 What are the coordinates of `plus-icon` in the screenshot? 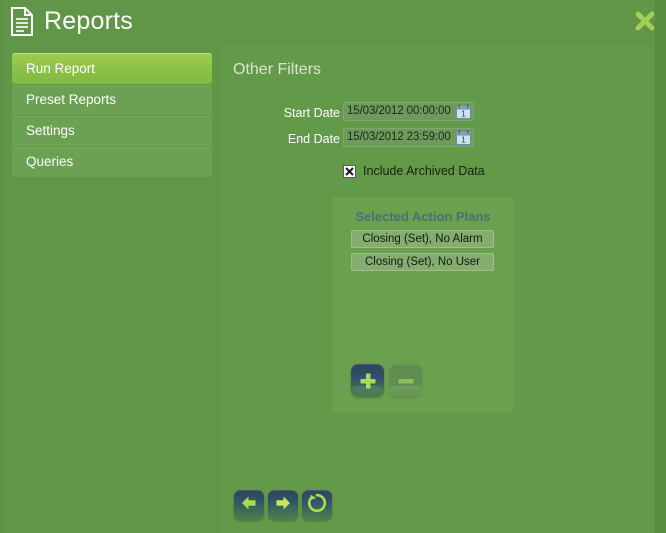 It's located at (367, 380).